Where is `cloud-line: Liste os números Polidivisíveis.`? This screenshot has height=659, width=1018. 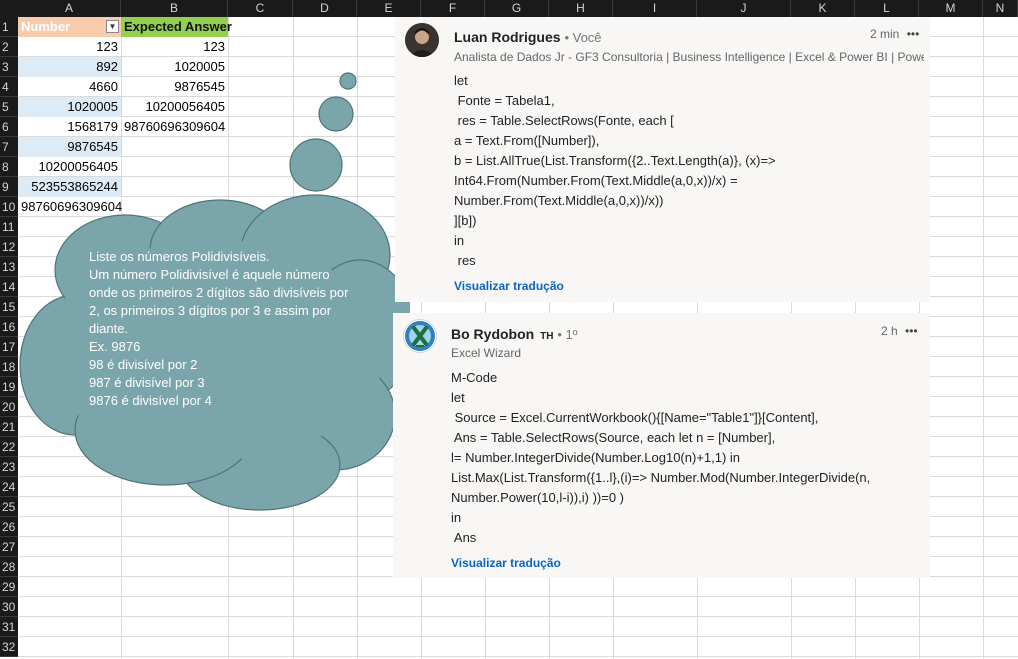 cloud-line: Liste os números Polidivisíveis. is located at coordinates (179, 256).